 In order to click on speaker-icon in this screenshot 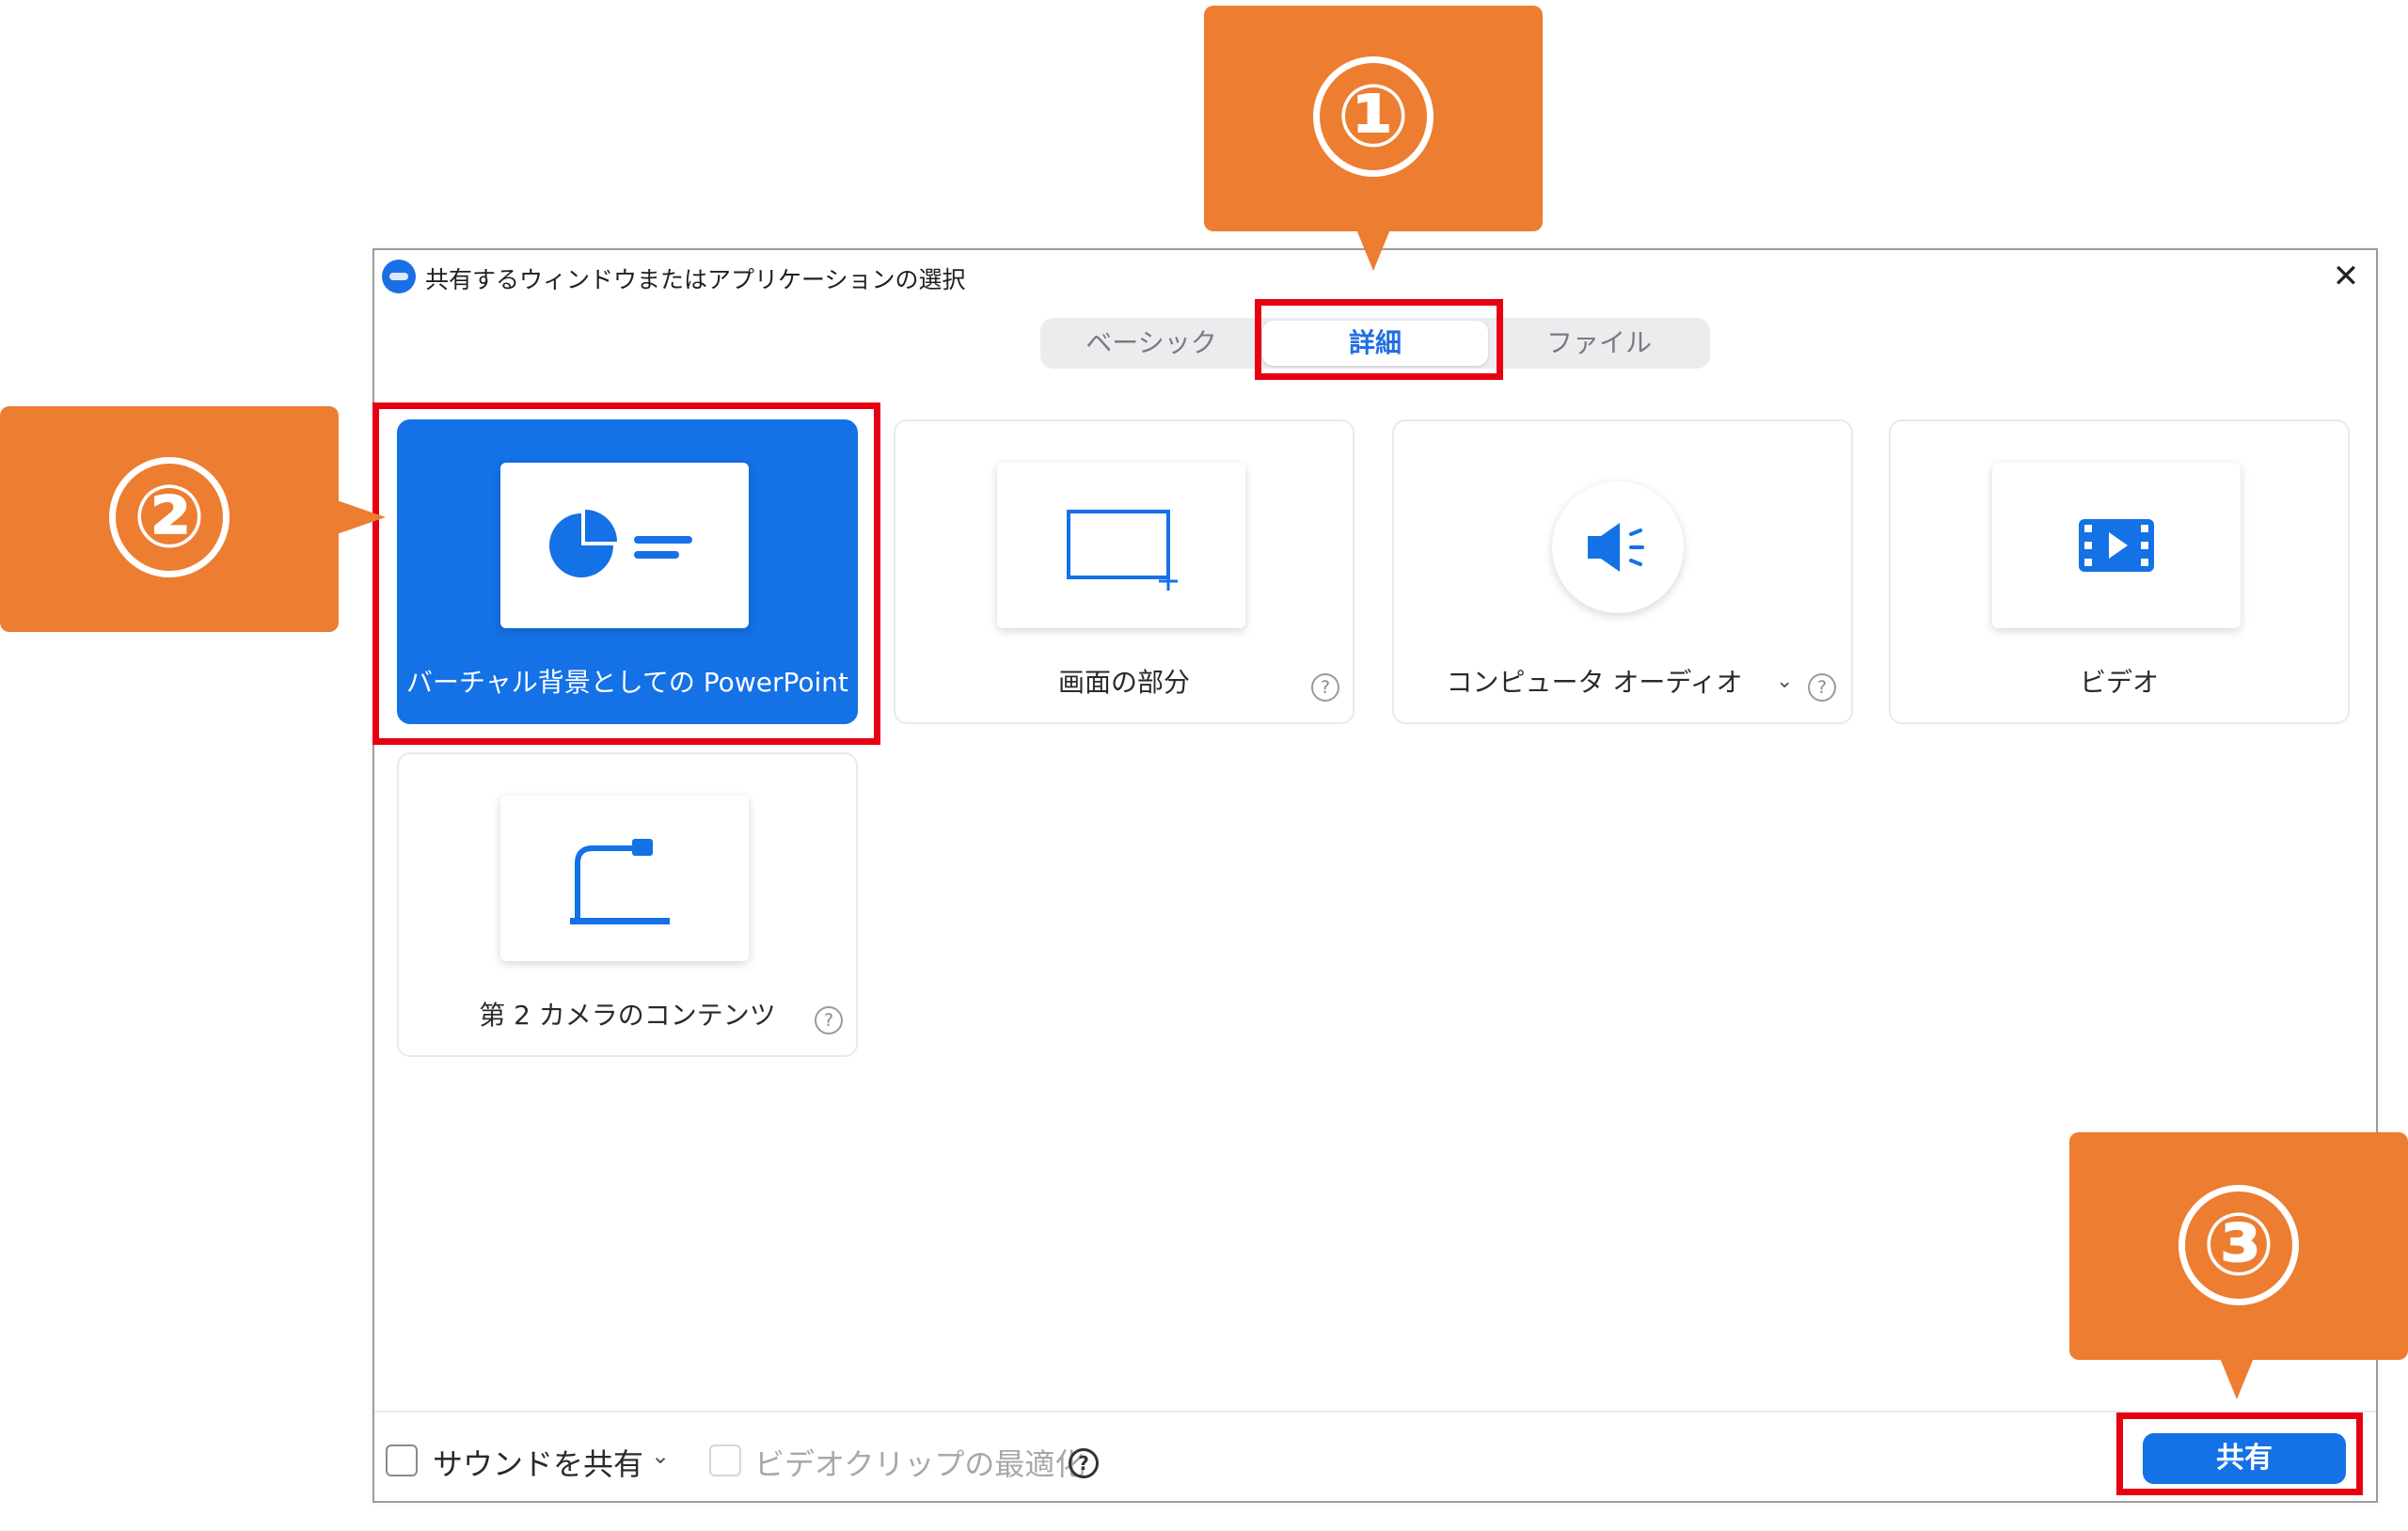, I will do `click(1618, 547)`.